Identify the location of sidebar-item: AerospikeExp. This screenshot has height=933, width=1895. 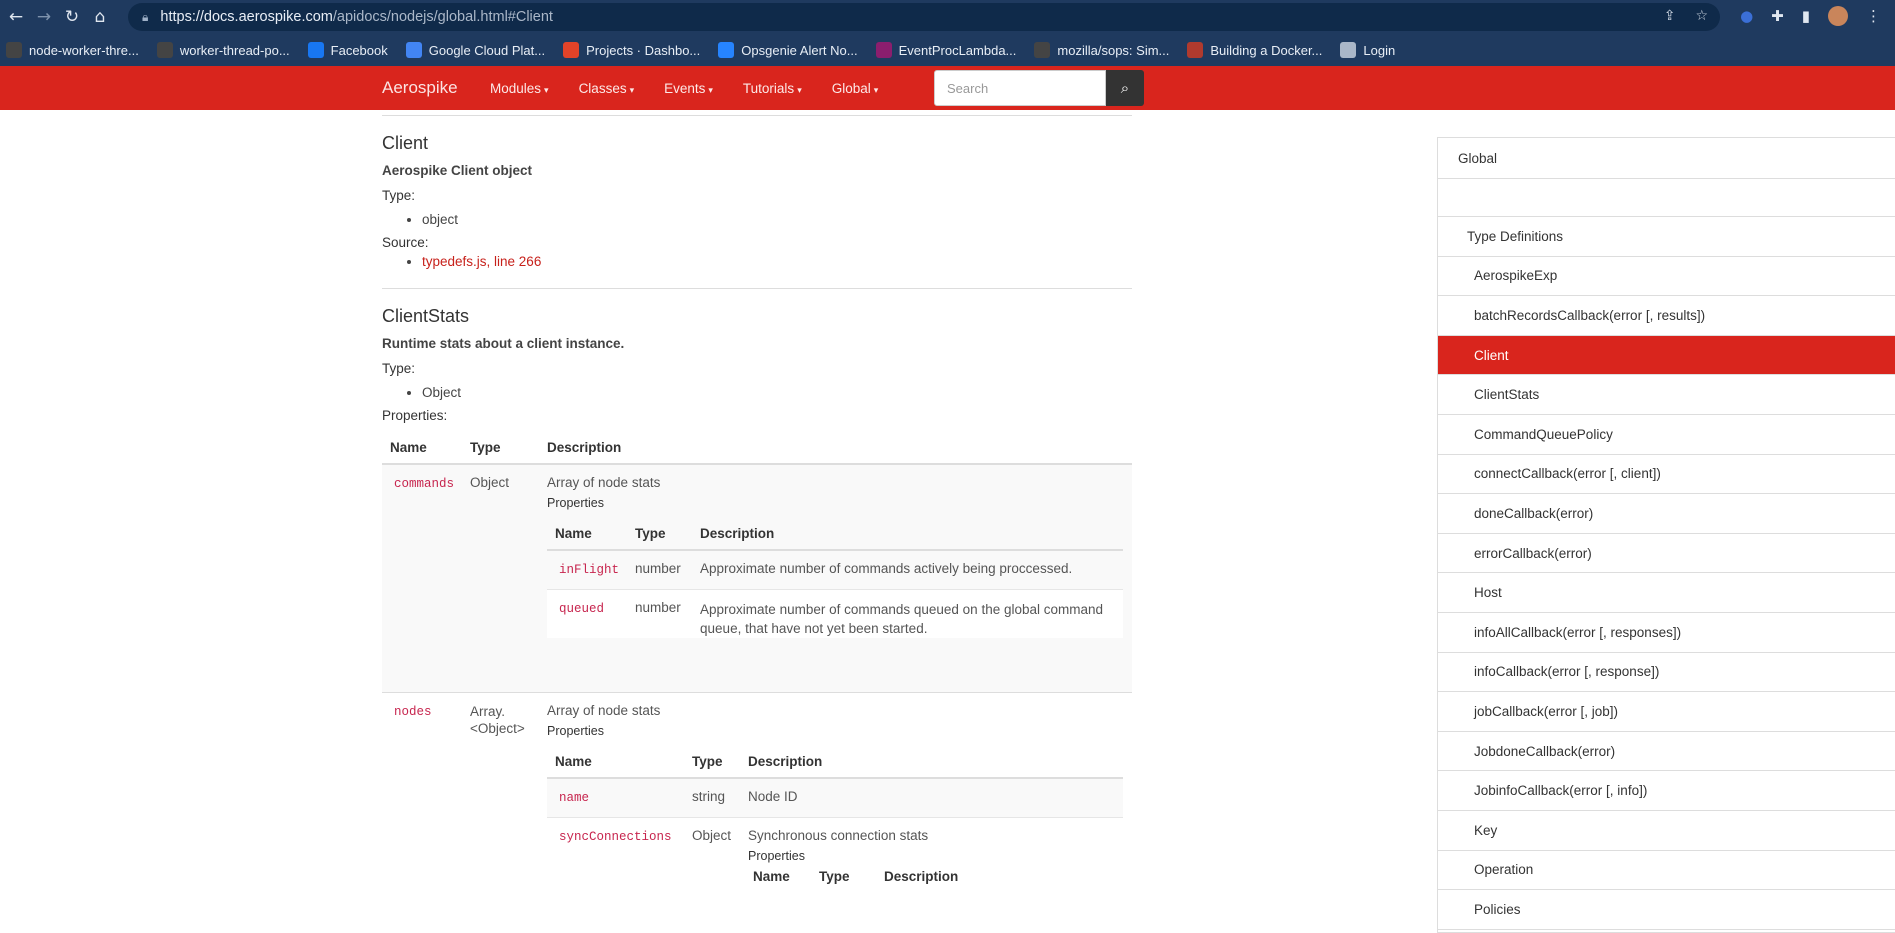
(1666, 277).